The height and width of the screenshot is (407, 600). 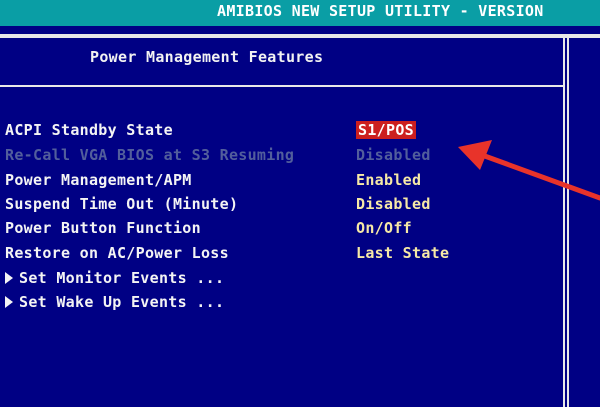 I want to click on setting-recall-vga-bios: Re-Call VGA BIOS at S3 Resuming Disabled, so click(x=280, y=157).